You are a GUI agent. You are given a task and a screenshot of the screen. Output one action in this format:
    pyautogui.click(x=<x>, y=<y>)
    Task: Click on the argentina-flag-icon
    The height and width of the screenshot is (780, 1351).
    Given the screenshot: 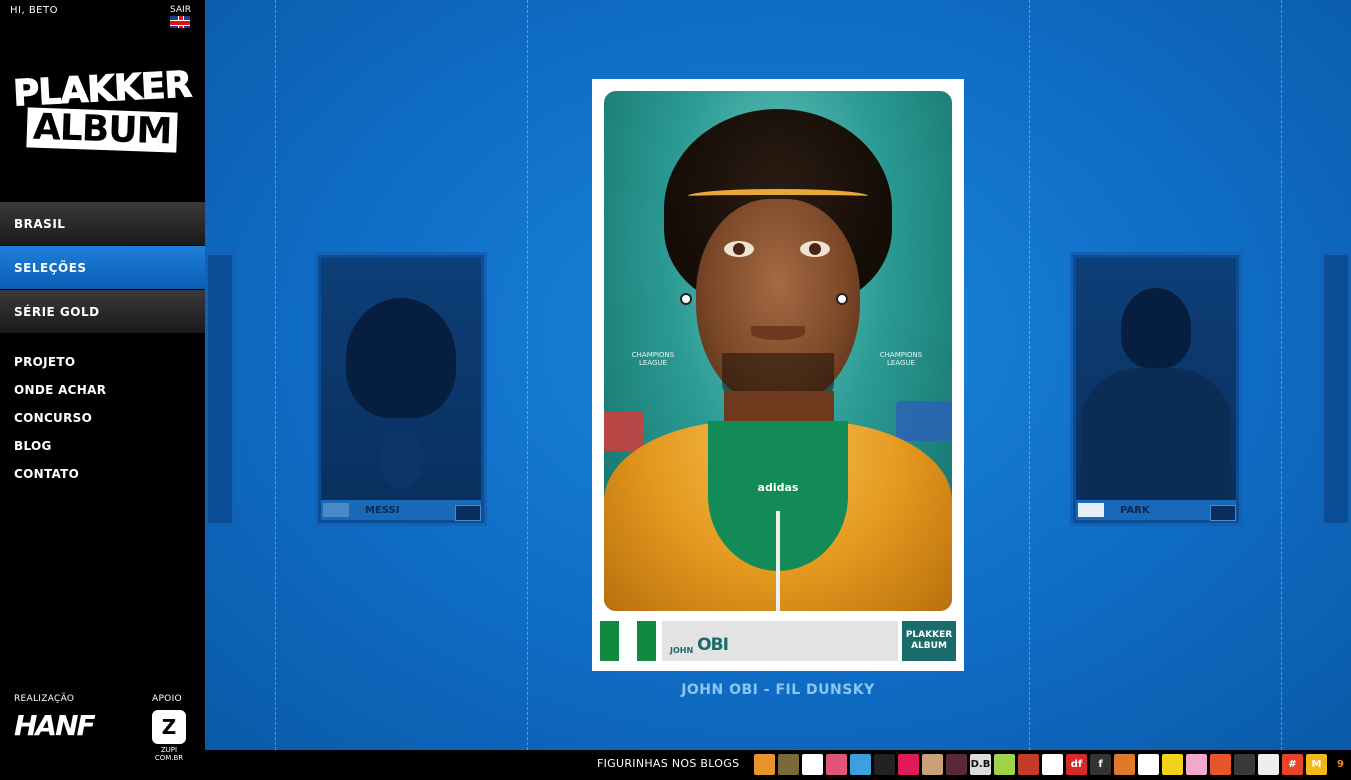 What is the action you would take?
    pyautogui.click(x=336, y=510)
    